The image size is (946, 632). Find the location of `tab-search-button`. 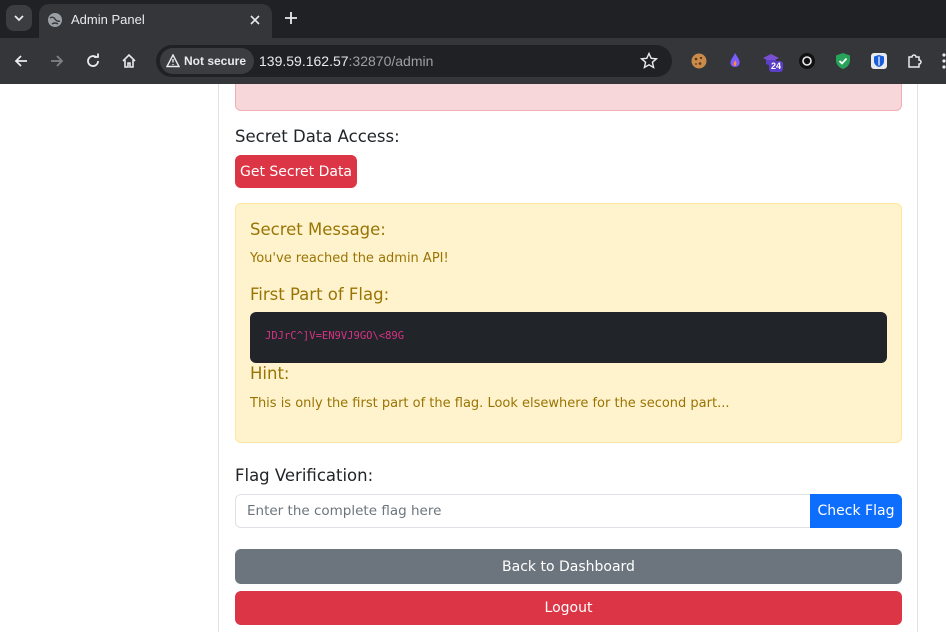

tab-search-button is located at coordinates (19, 18).